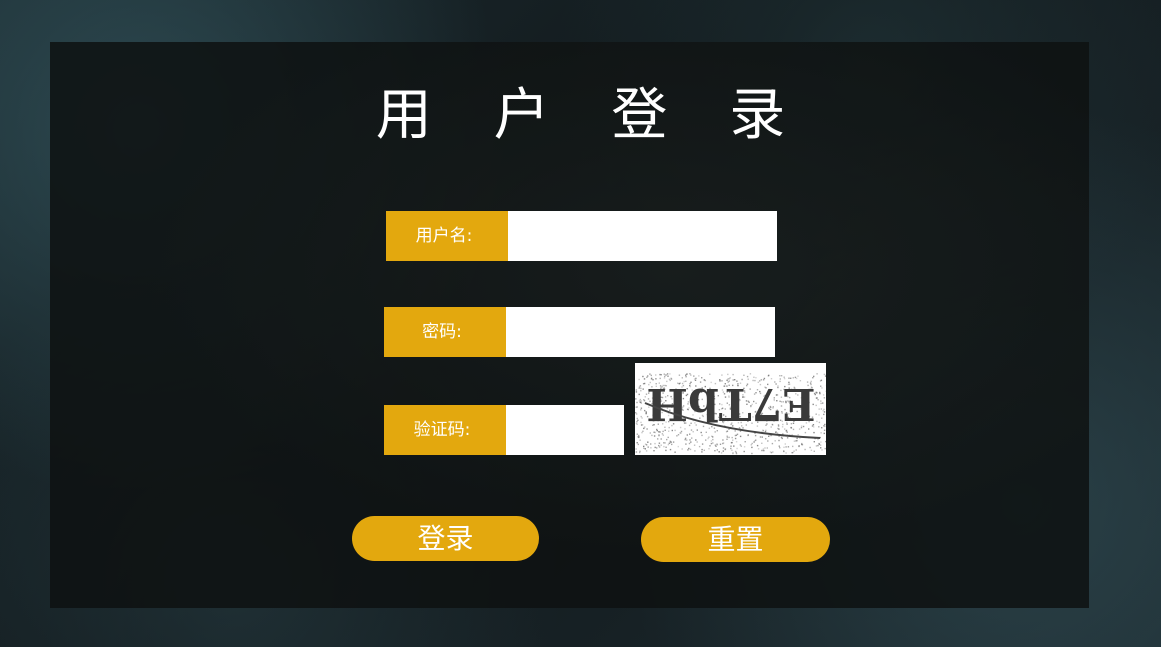 This screenshot has height=647, width=1161. I want to click on captcha-graphic: E7TbH, so click(730, 414).